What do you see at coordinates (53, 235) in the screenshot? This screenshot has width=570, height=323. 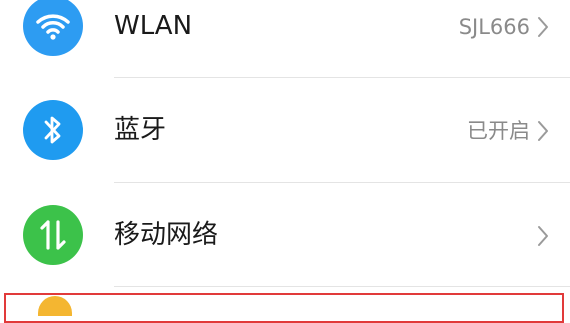 I see `mobile-data-icon` at bounding box center [53, 235].